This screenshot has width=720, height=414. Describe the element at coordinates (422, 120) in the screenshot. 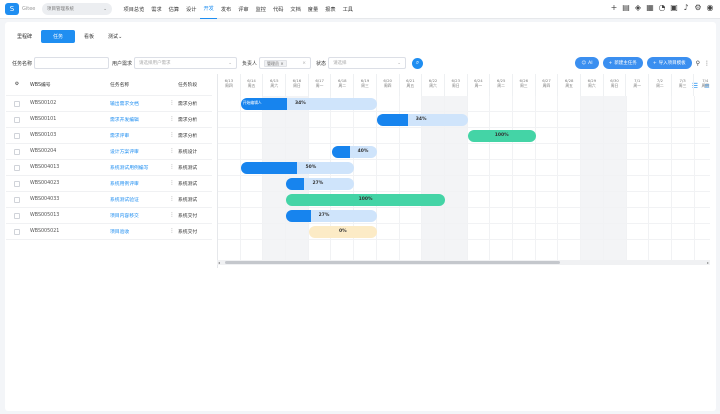

I see `gantt-bar: 34%` at that location.